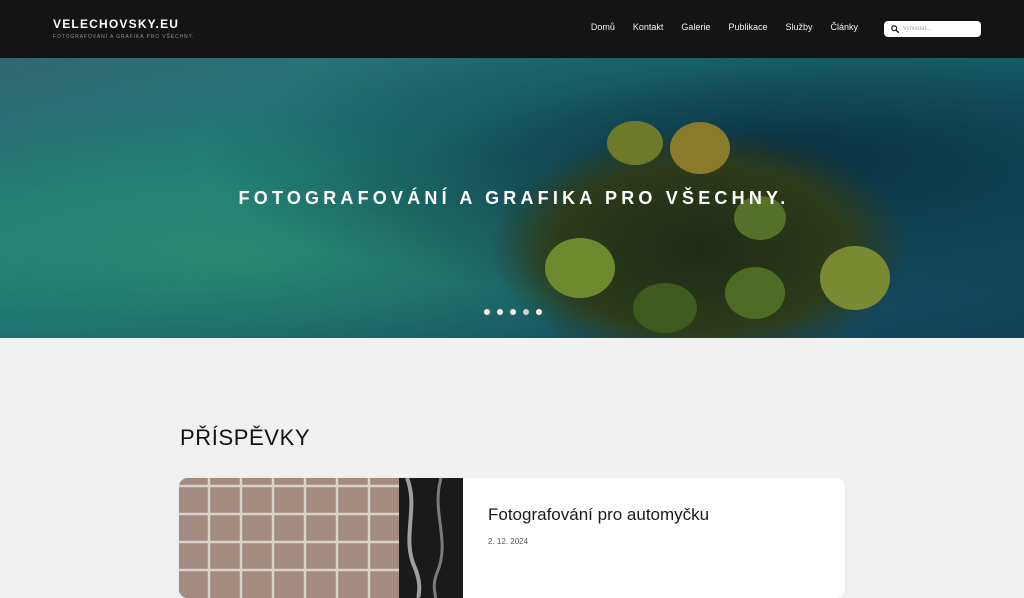 This screenshot has width=1024, height=598. I want to click on posts-heading: PŘÍSPĚVKY, so click(245, 437).